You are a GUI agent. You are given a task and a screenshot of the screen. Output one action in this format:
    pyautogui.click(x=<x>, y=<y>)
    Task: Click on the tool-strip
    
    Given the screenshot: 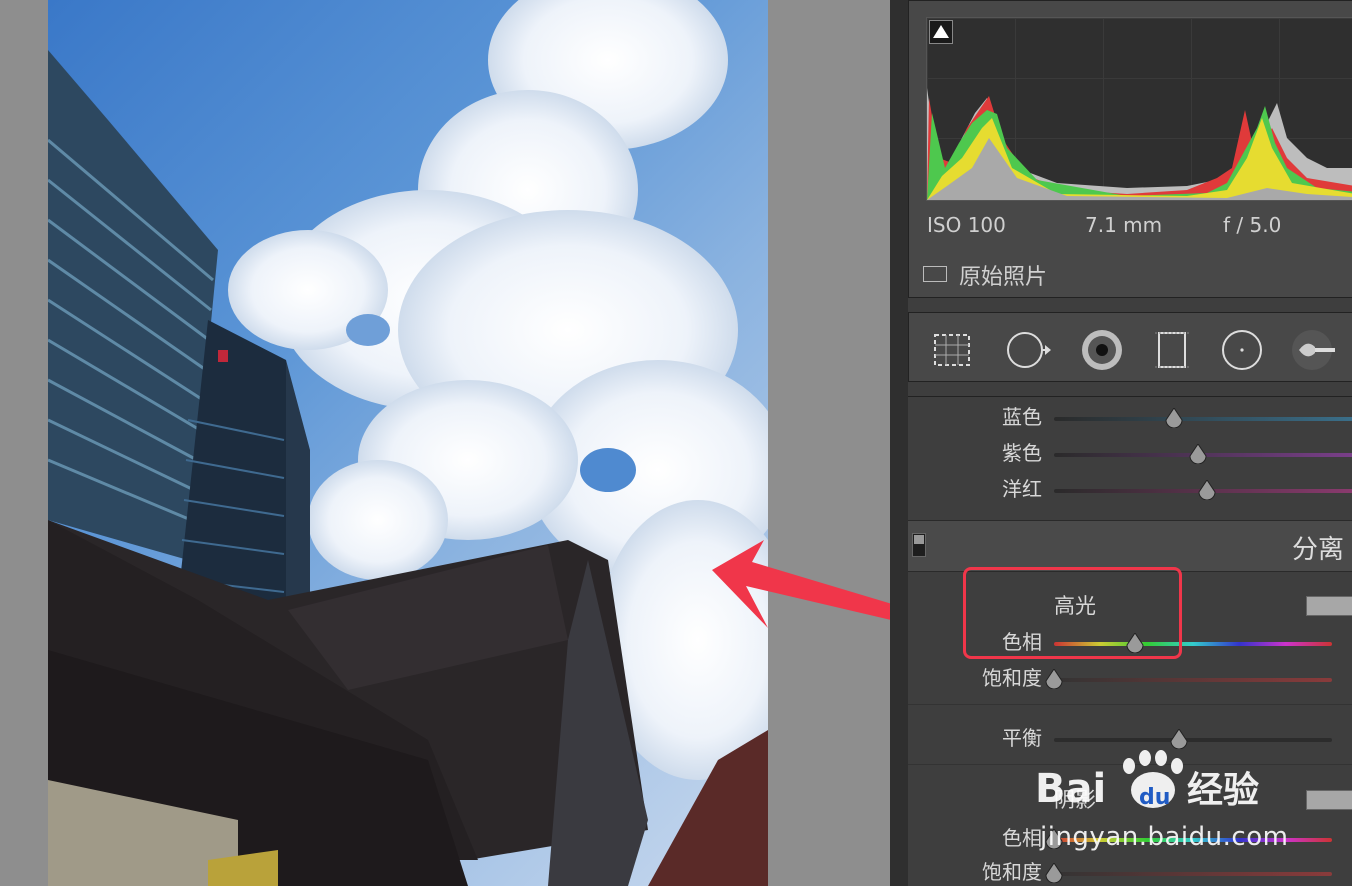 What is the action you would take?
    pyautogui.click(x=1130, y=347)
    